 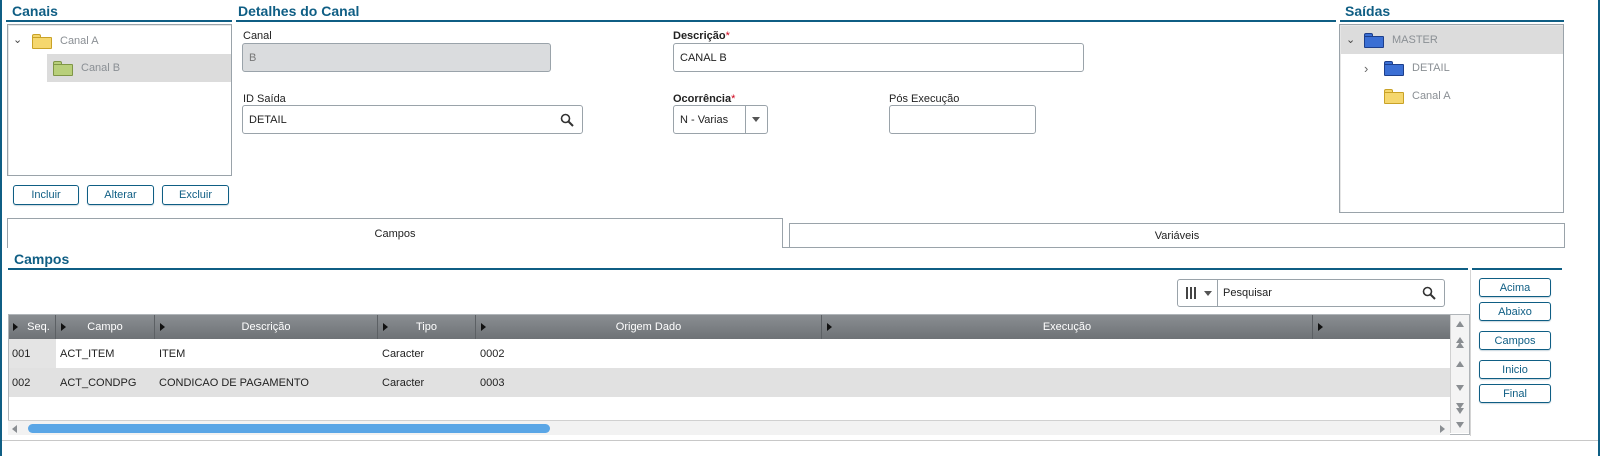 What do you see at coordinates (1460, 364) in the screenshot?
I see `scroll-up-icon` at bounding box center [1460, 364].